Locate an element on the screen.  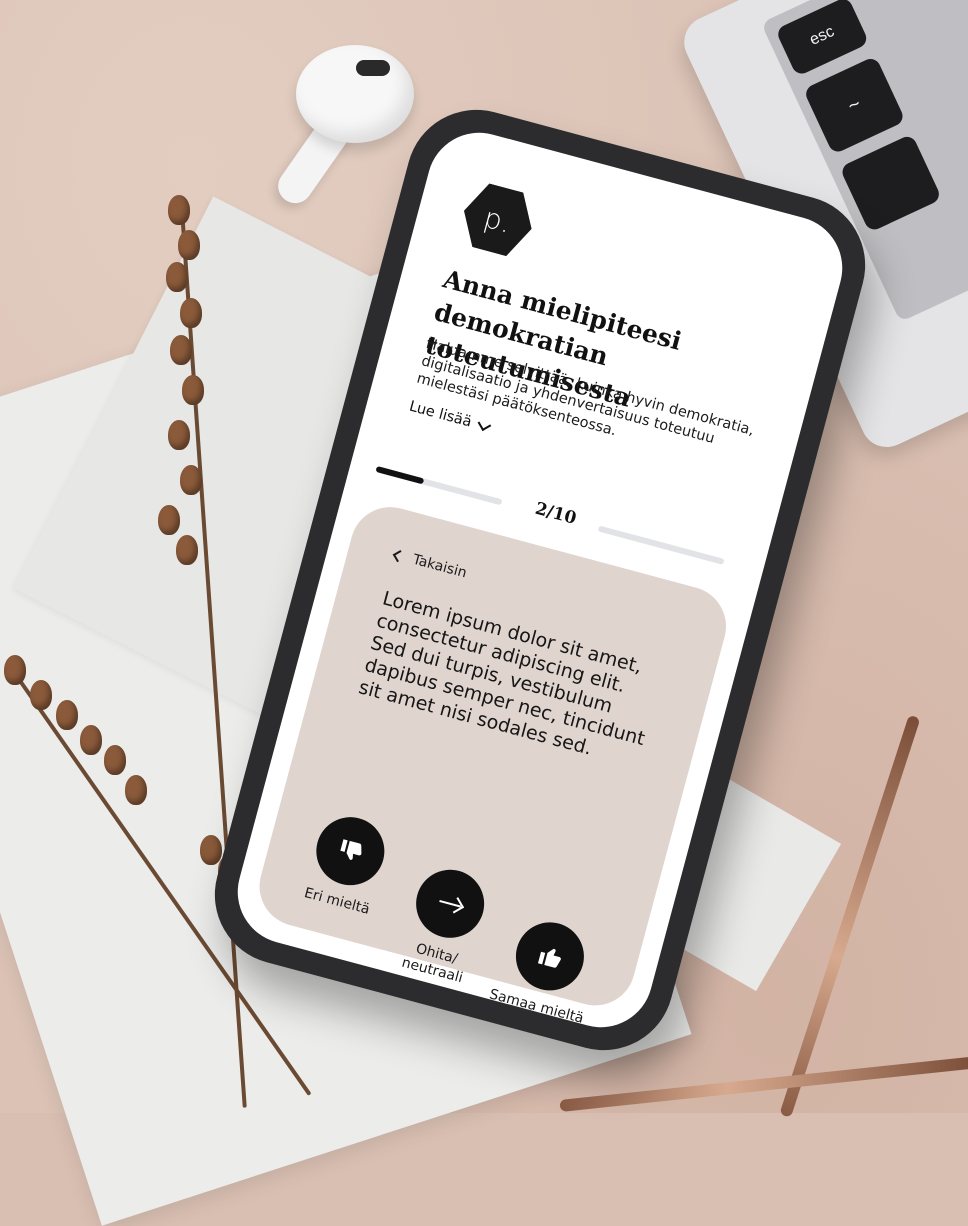
skip-button: Ohita/ neutraali is located at coordinates (445, 925).